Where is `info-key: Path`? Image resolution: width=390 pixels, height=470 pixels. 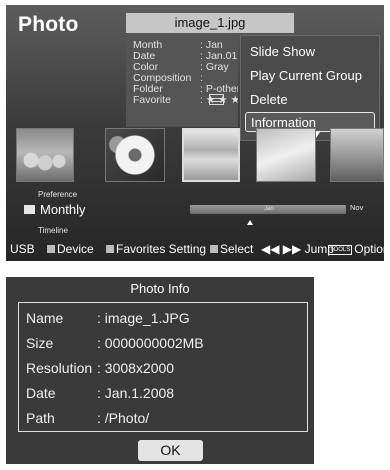 info-key: Path is located at coordinates (40, 418).